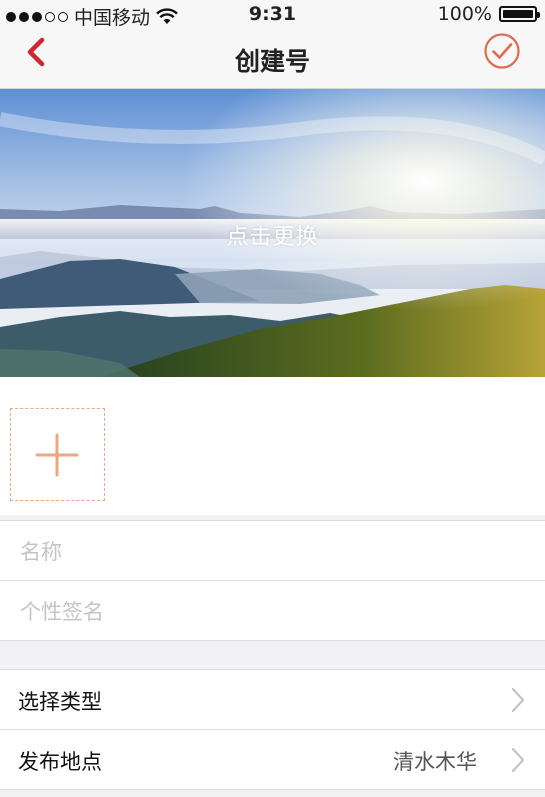 The height and width of the screenshot is (797, 545). Describe the element at coordinates (272, 237) in the screenshot. I see `change-cover-label: 点击更换` at that location.